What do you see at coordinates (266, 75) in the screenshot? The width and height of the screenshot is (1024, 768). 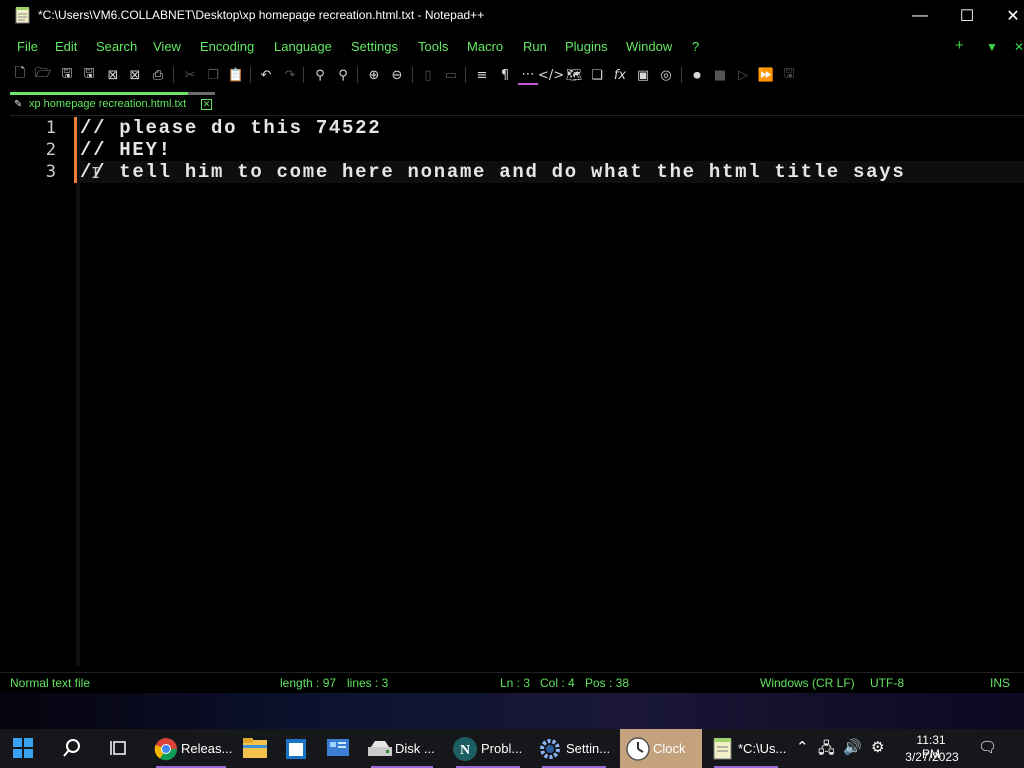 I see `undo-icon: ↶` at bounding box center [266, 75].